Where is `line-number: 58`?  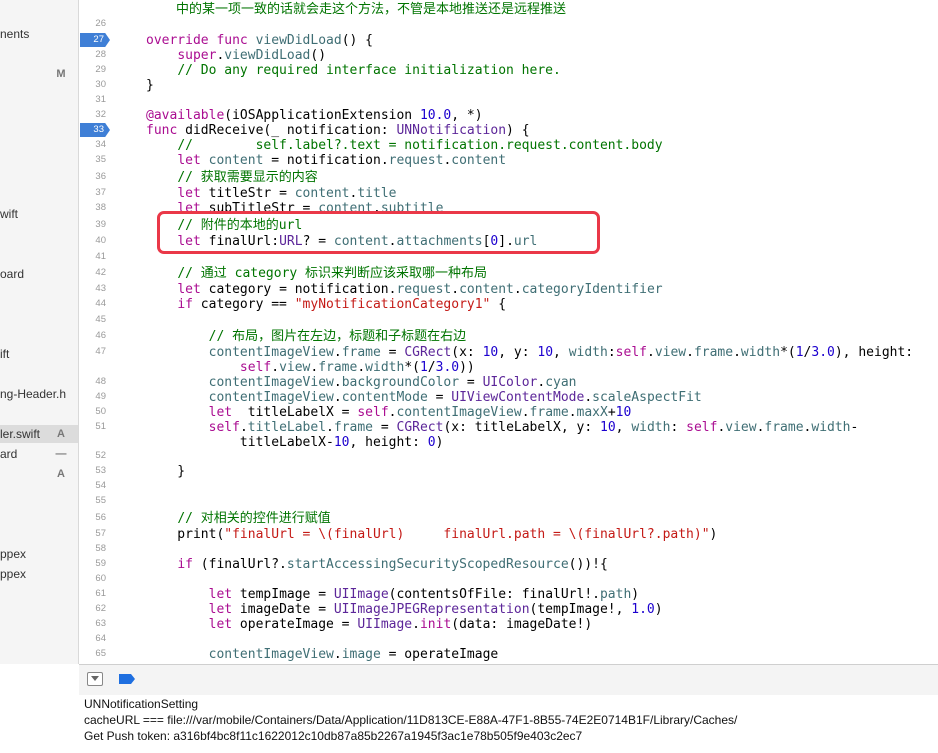
line-number: 58 is located at coordinates (100, 548).